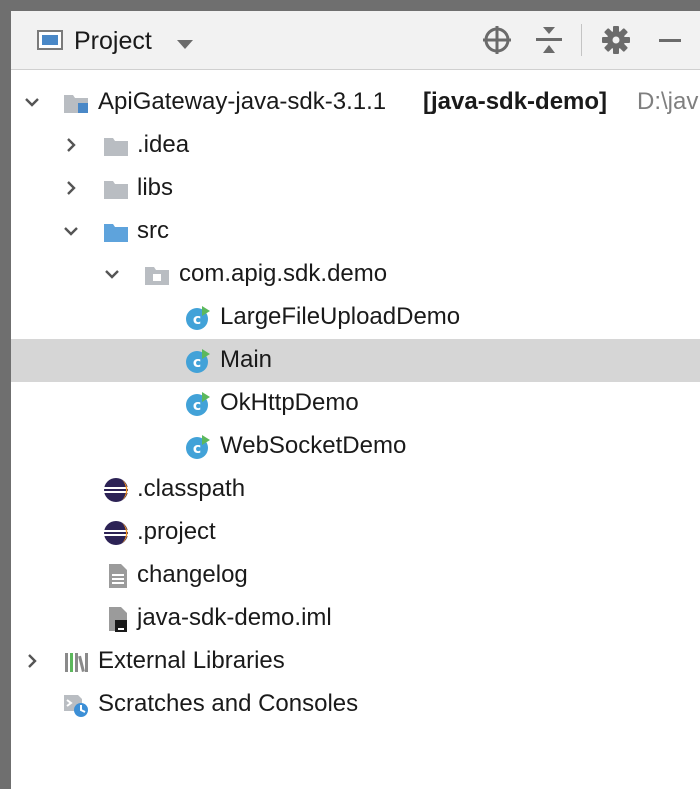 The width and height of the screenshot is (700, 789). I want to click on gear-icon, so click(616, 40).